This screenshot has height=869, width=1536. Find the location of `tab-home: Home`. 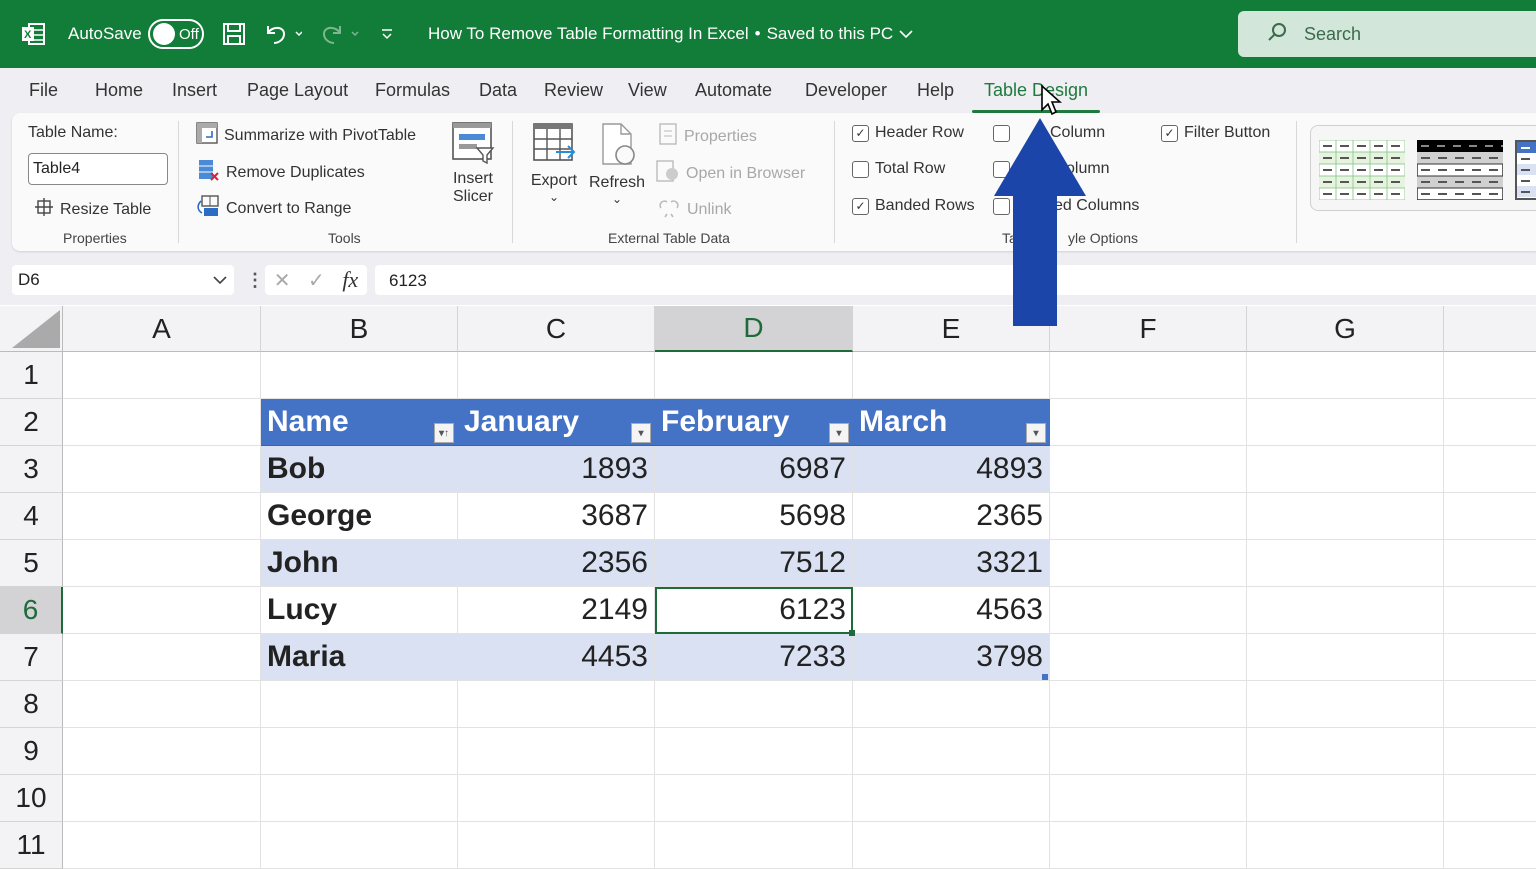

tab-home: Home is located at coordinates (119, 90).